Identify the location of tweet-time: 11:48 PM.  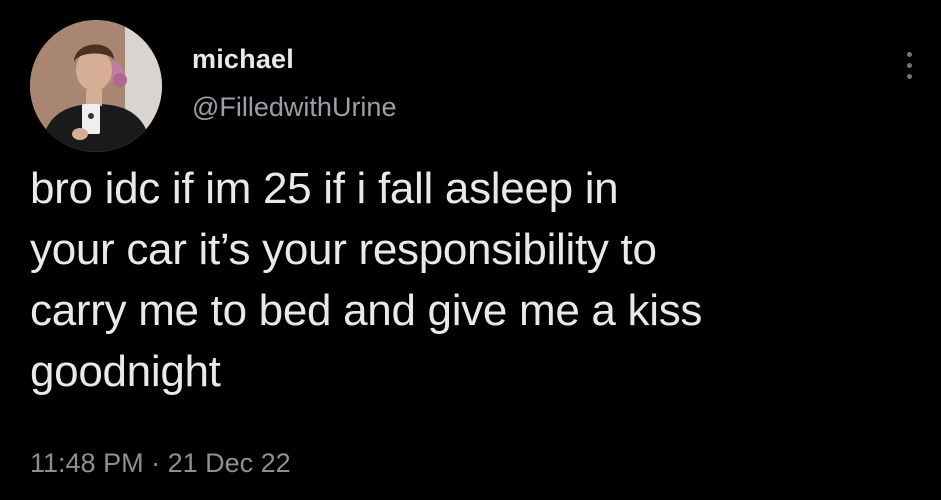
(87, 463).